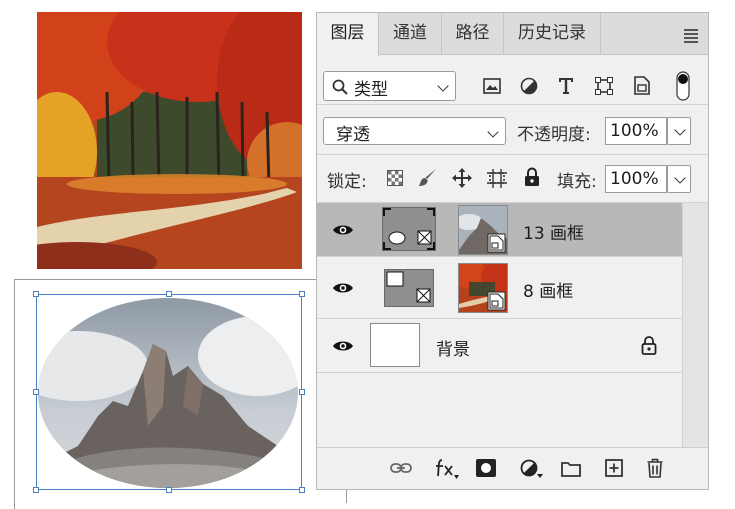 This screenshot has height=509, width=735. Describe the element at coordinates (554, 135) in the screenshot. I see `opacity-label: 不透明度:` at that location.